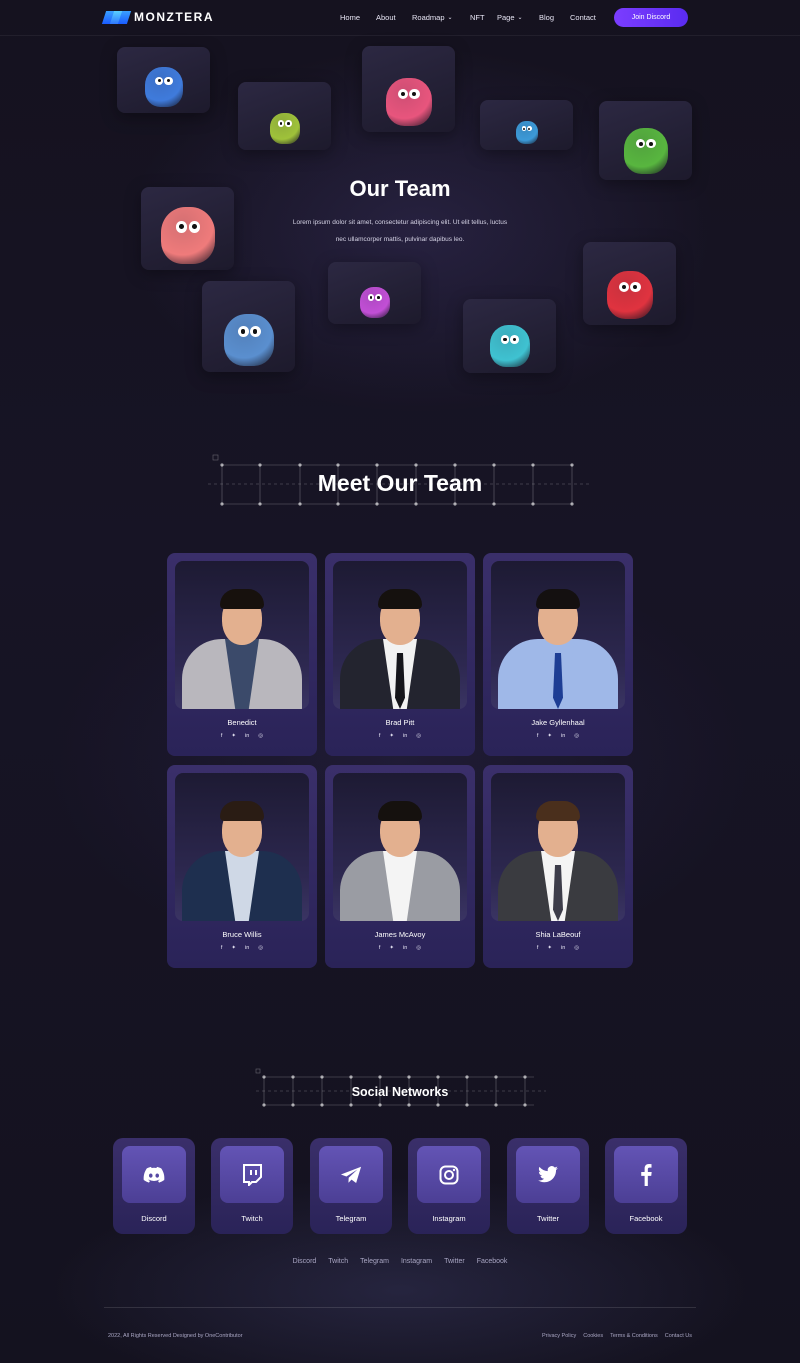  What do you see at coordinates (252, 1218) in the screenshot?
I see `social-card-label: Twitch` at bounding box center [252, 1218].